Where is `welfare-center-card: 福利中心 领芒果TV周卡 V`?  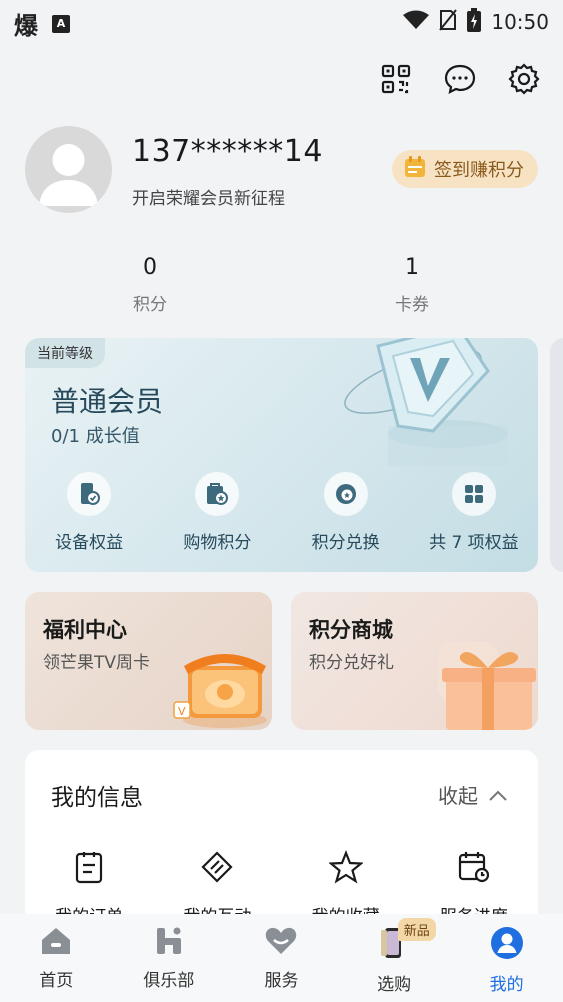
welfare-center-card: 福利中心 领芒果TV周卡 V is located at coordinates (148, 661).